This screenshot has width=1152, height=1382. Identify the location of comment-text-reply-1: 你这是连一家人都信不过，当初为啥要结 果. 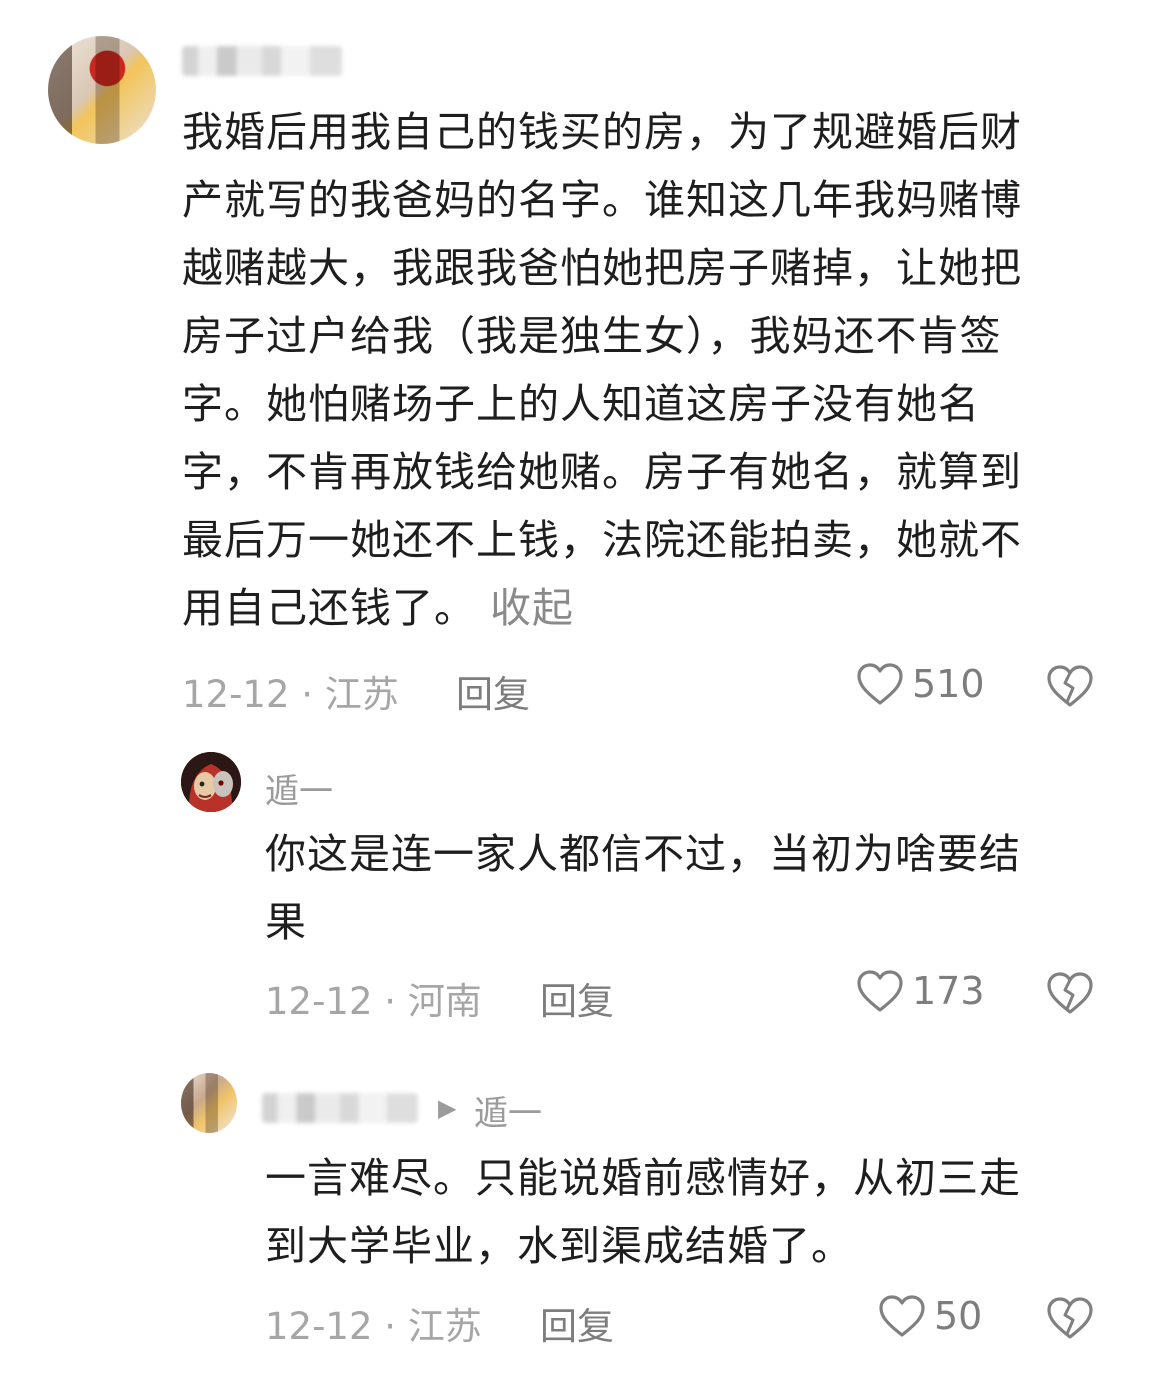
(685, 888).